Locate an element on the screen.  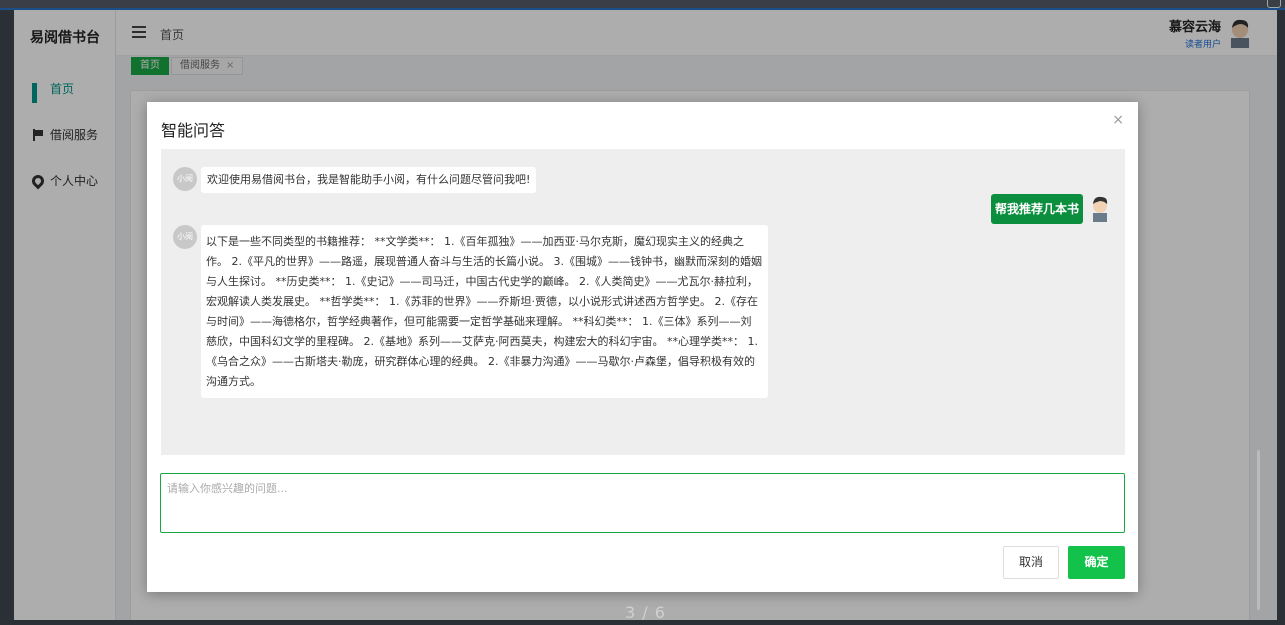
question-input is located at coordinates (642, 503).